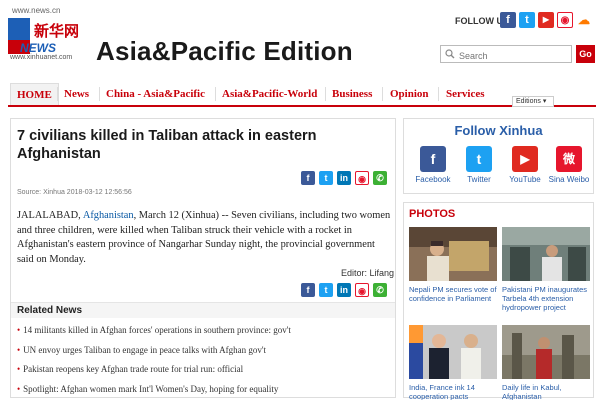 This screenshot has height=400, width=600. I want to click on nav-services: Services, so click(465, 94).